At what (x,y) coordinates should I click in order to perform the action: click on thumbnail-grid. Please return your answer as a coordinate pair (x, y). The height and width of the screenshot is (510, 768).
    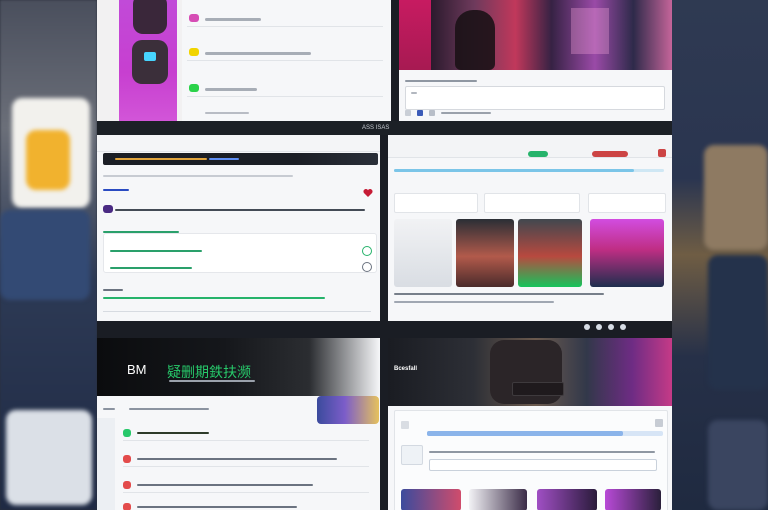
    Looking at the image, I should click on (529, 262).